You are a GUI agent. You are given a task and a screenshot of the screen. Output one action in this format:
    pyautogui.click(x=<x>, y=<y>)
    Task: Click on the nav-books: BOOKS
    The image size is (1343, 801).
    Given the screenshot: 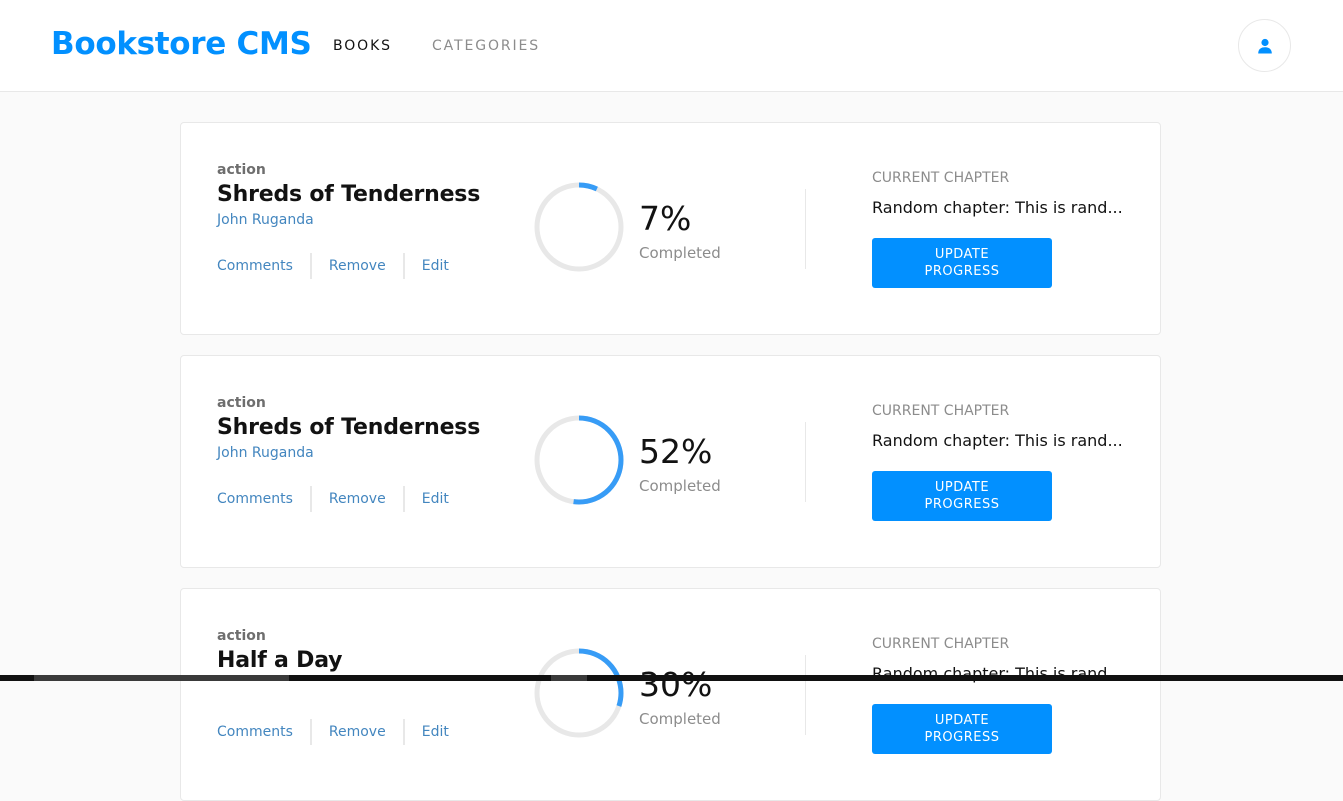 What is the action you would take?
    pyautogui.click(x=362, y=46)
    